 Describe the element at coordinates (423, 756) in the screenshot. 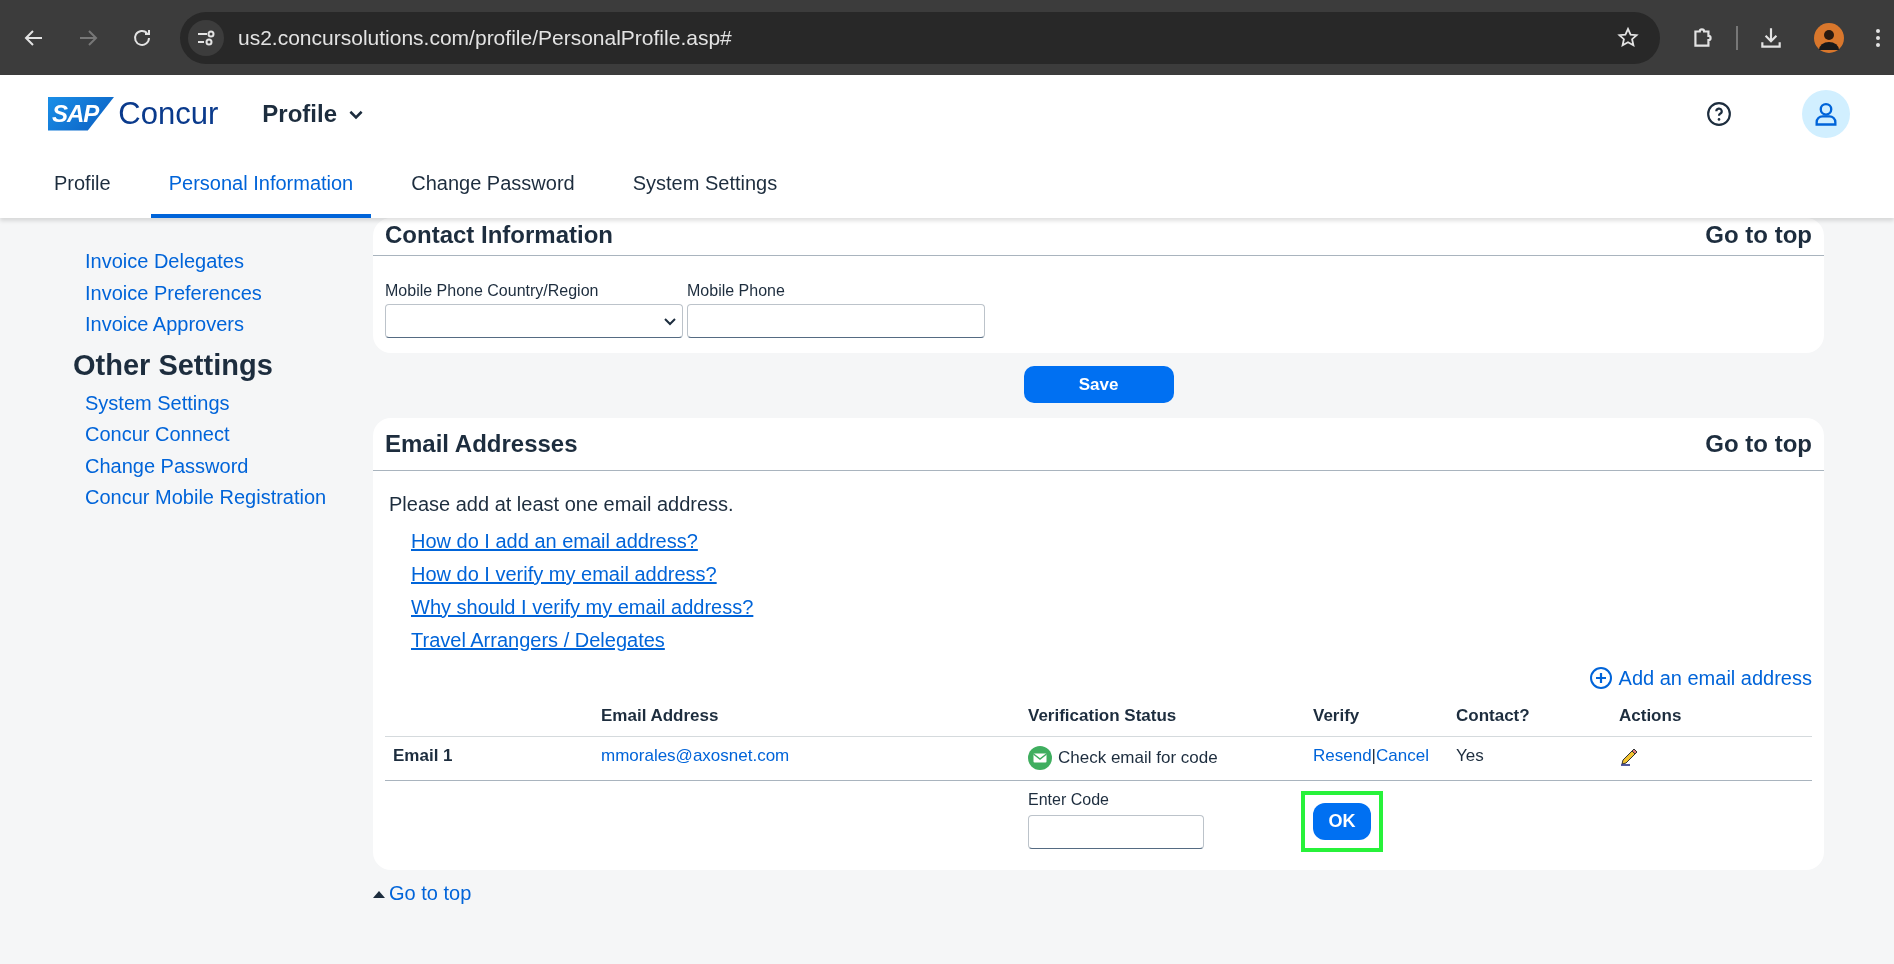

I see `row-label: Email 1` at that location.